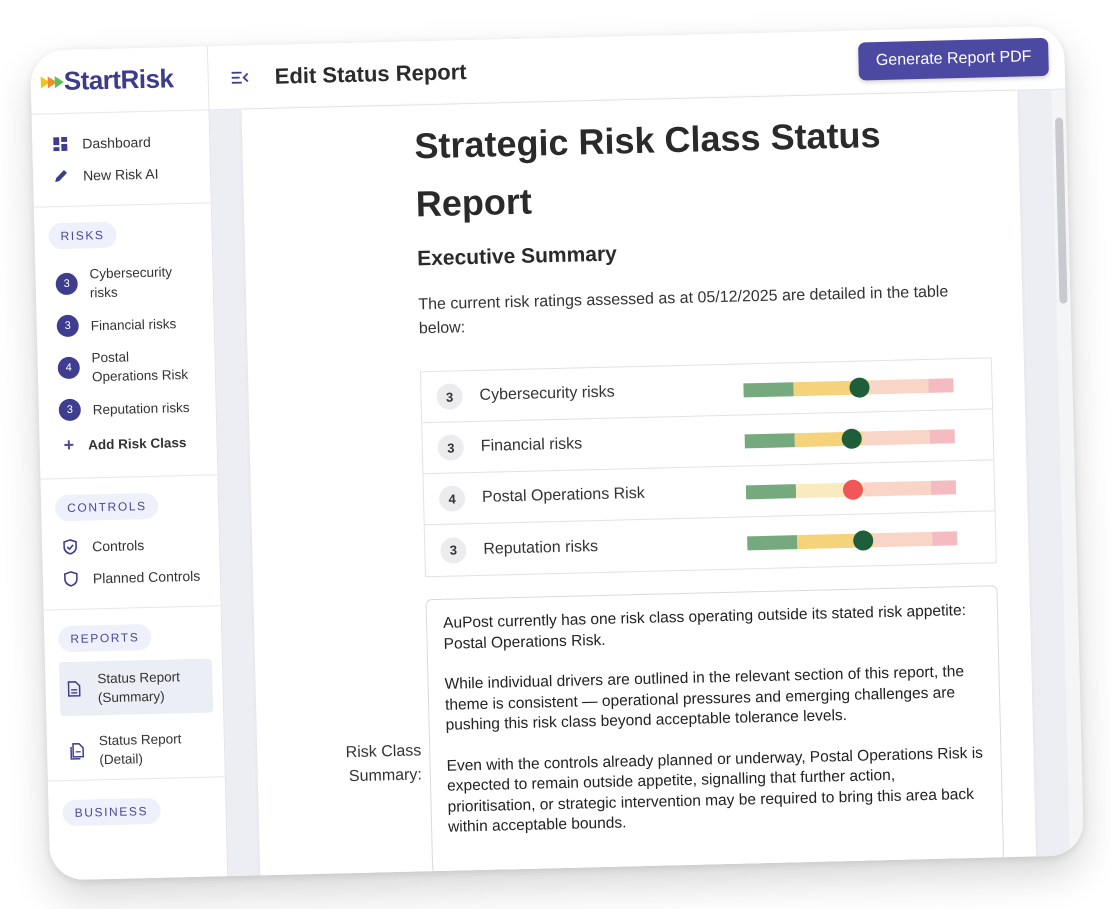 The width and height of the screenshot is (1111, 909). Describe the element at coordinates (140, 367) in the screenshot. I see `sidebar-item-label: Postal Operations Risk` at that location.